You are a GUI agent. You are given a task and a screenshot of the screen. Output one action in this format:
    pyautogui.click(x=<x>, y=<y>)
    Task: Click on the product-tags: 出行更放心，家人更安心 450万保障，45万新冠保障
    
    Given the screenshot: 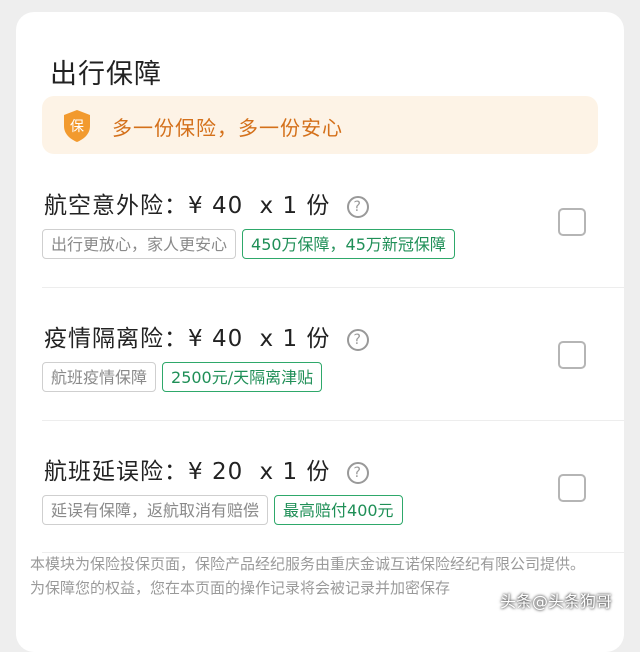 What is the action you would take?
    pyautogui.click(x=251, y=244)
    